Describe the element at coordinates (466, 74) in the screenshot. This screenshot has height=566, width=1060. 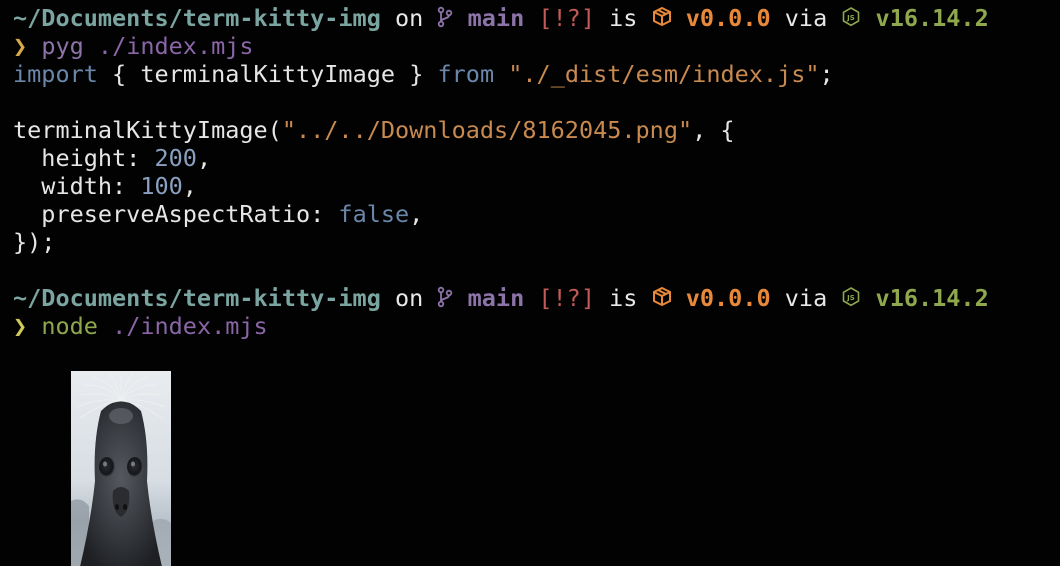
I see `code-from-keyword: from` at that location.